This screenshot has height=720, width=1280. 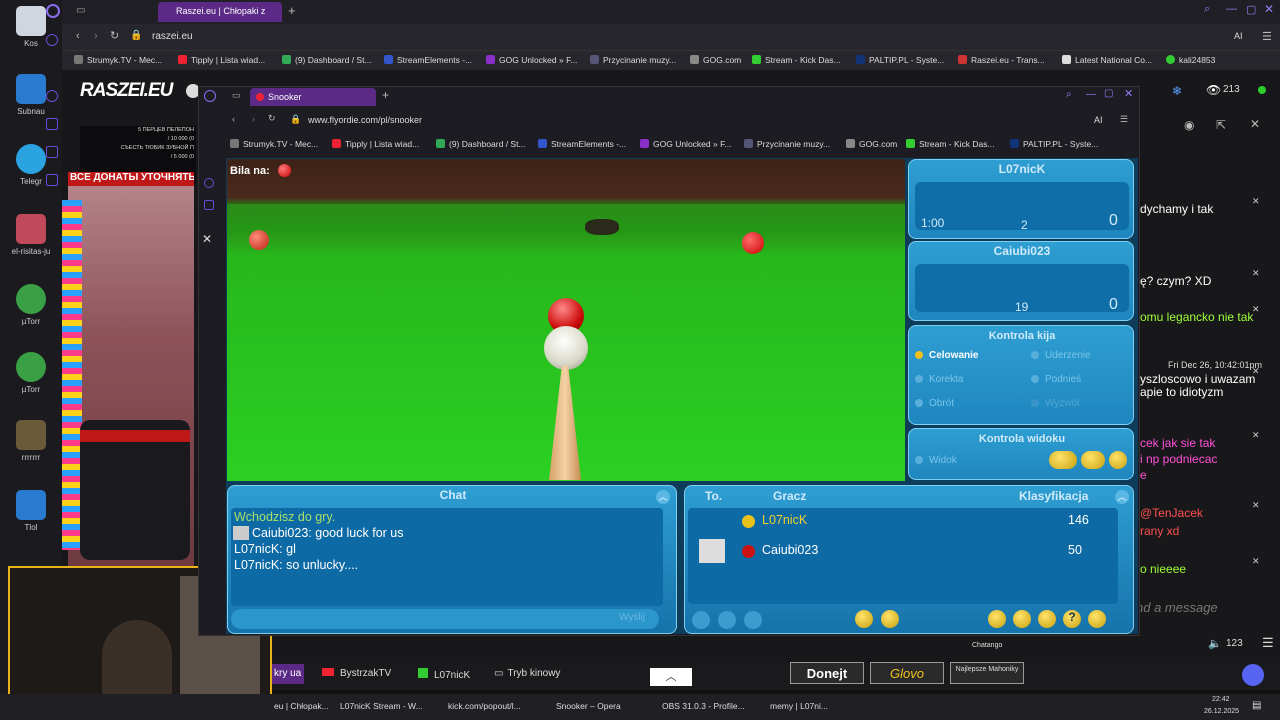 What do you see at coordinates (126, 91) in the screenshot?
I see `channel-logo: RASZEI.EU` at bounding box center [126, 91].